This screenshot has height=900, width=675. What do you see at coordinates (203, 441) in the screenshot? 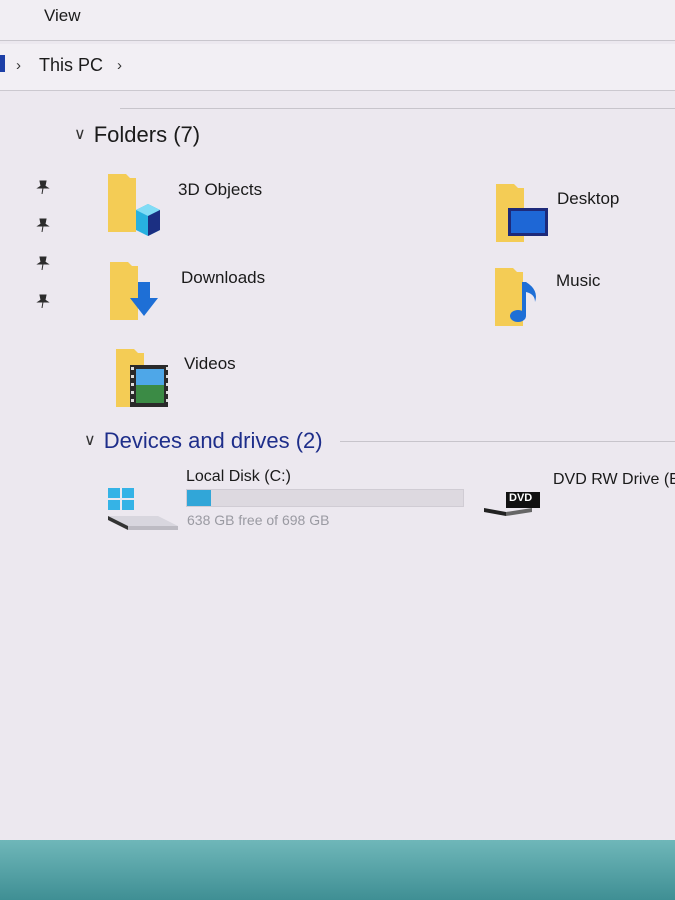
I see `devices-group-header: ∨ Devices and drives (2)` at bounding box center [203, 441].